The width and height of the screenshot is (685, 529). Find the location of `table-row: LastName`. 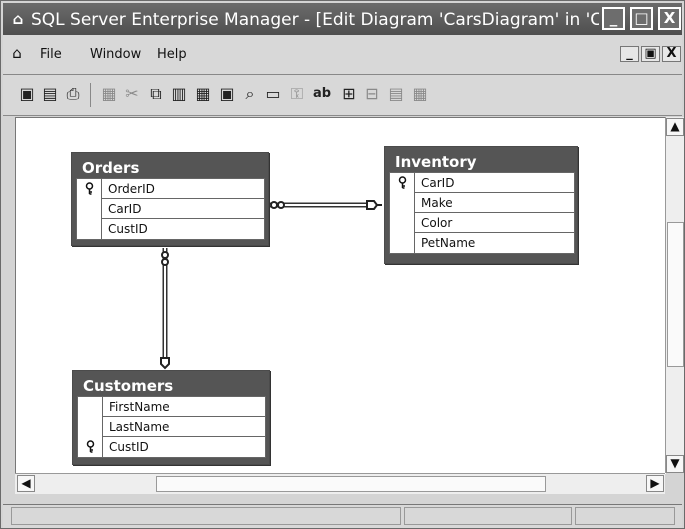

table-row: LastName is located at coordinates (171, 427).